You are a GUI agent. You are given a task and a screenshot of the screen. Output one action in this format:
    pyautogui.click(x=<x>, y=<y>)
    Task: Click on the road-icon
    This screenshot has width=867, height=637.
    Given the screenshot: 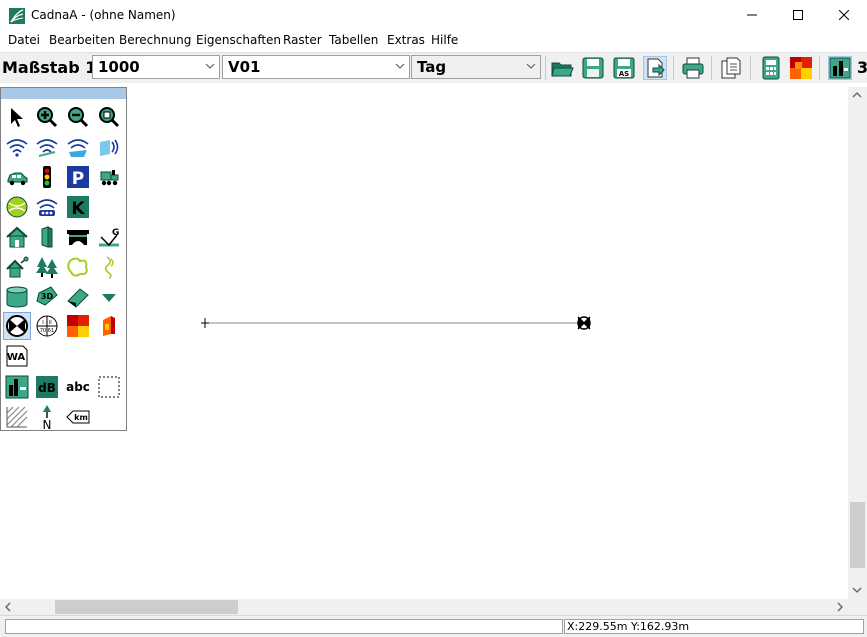 What is the action you would take?
    pyautogui.click(x=17, y=177)
    